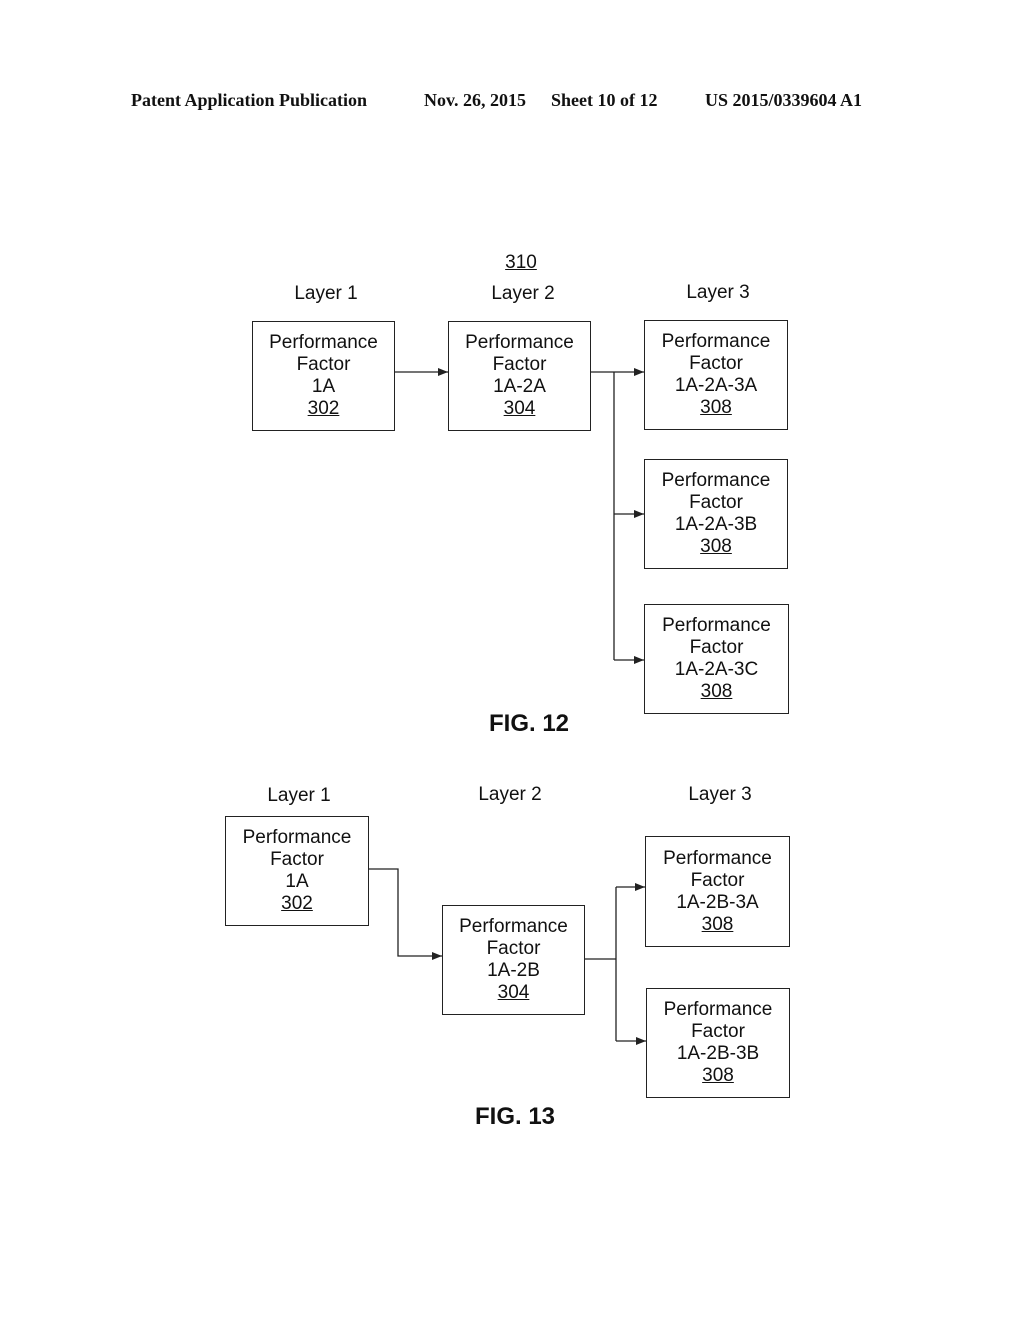 The width and height of the screenshot is (1024, 1320). What do you see at coordinates (405, 914) in the screenshot?
I see `arrow-1a-to-1a2b` at bounding box center [405, 914].